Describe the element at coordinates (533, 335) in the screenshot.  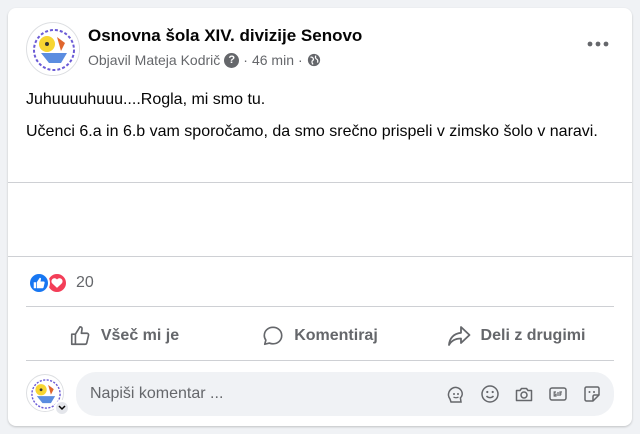
I see `share-label: Deli z drugimi` at that location.